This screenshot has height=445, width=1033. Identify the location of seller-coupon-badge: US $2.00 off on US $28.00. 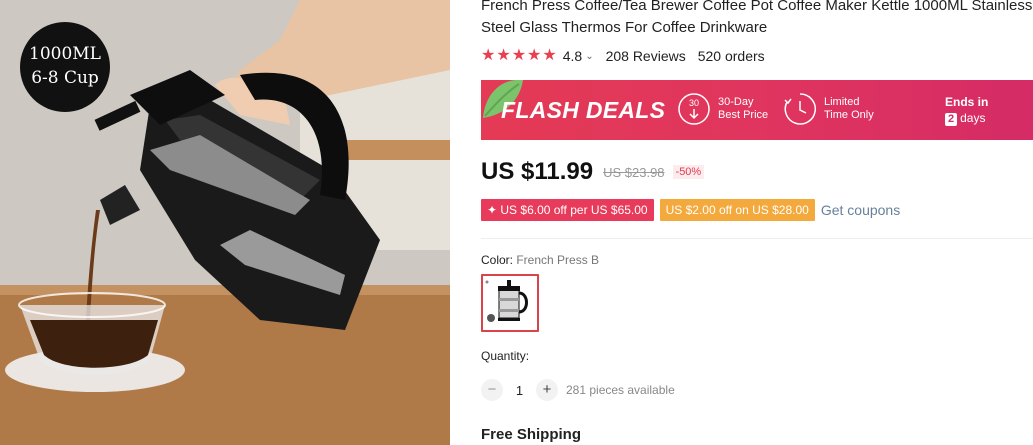
(737, 210).